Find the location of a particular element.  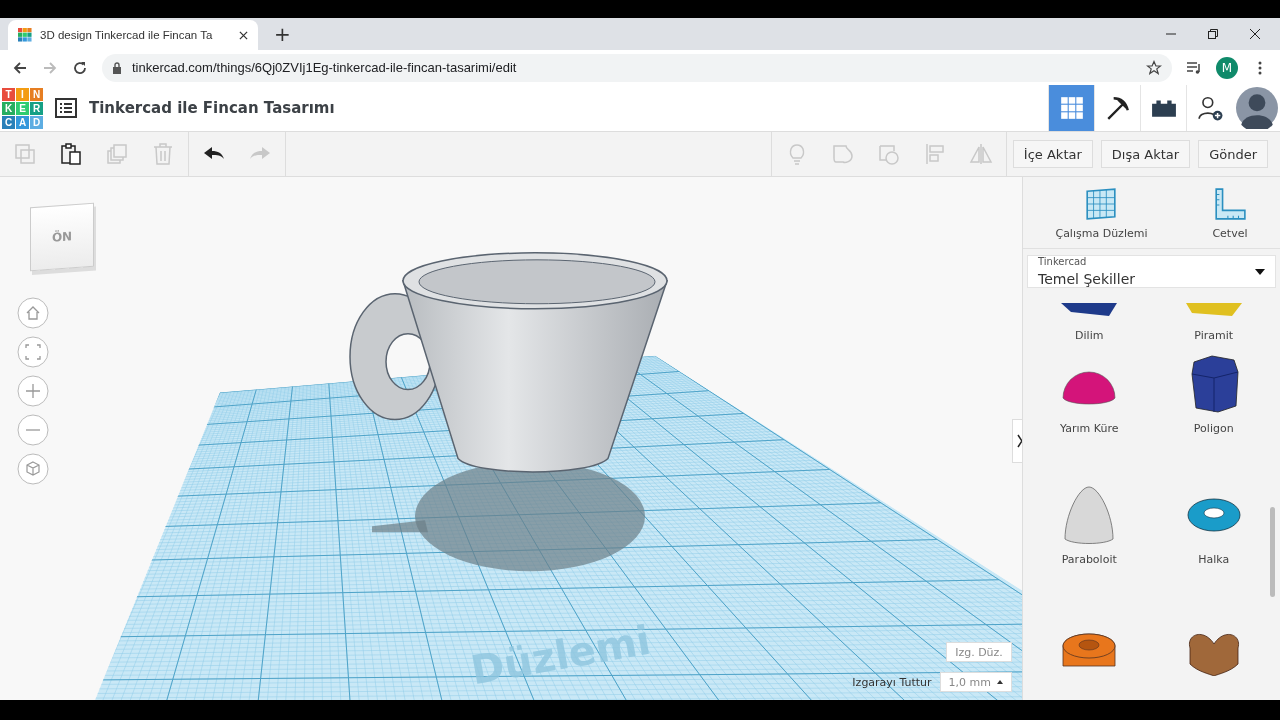

playlist-icon is located at coordinates (1194, 67).